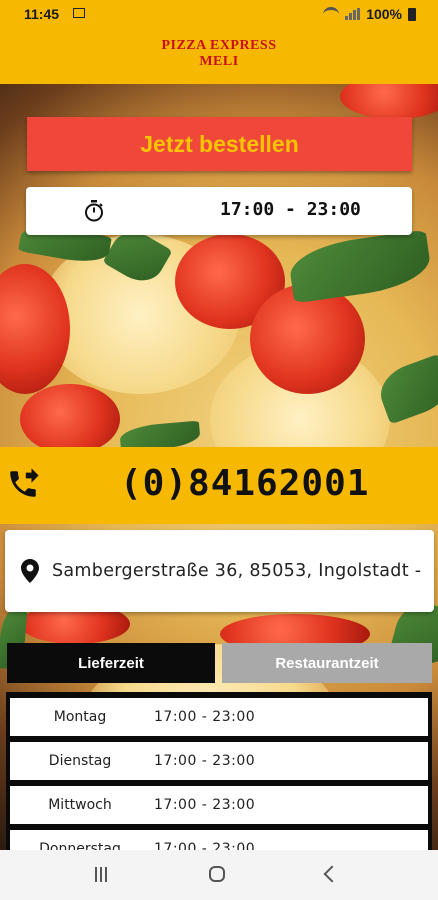  Describe the element at coordinates (332, 874) in the screenshot. I see `back-icon` at that location.